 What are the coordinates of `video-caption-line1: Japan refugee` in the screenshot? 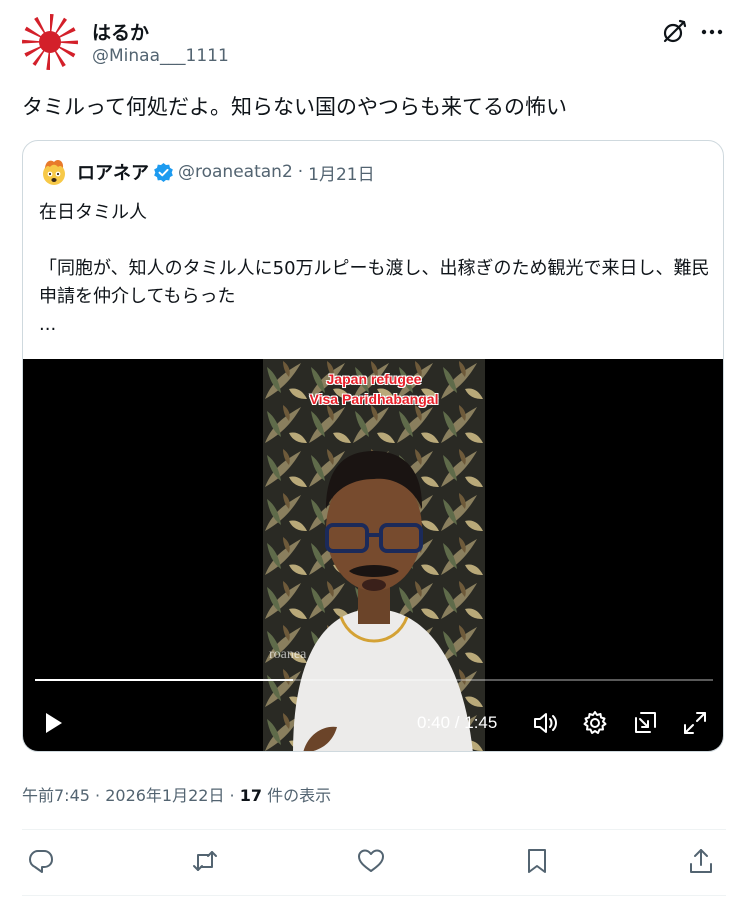 It's located at (374, 379).